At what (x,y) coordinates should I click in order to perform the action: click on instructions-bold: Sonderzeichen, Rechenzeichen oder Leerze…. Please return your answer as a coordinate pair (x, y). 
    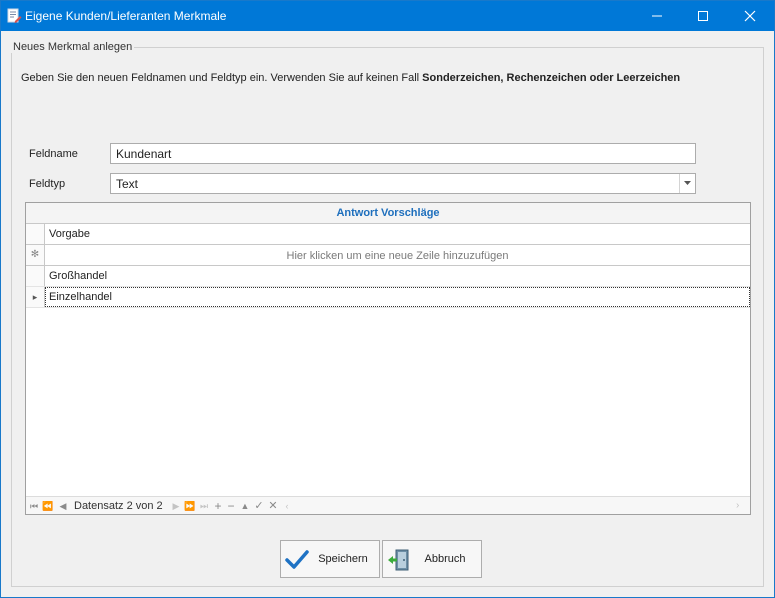
    Looking at the image, I should click on (551, 78).